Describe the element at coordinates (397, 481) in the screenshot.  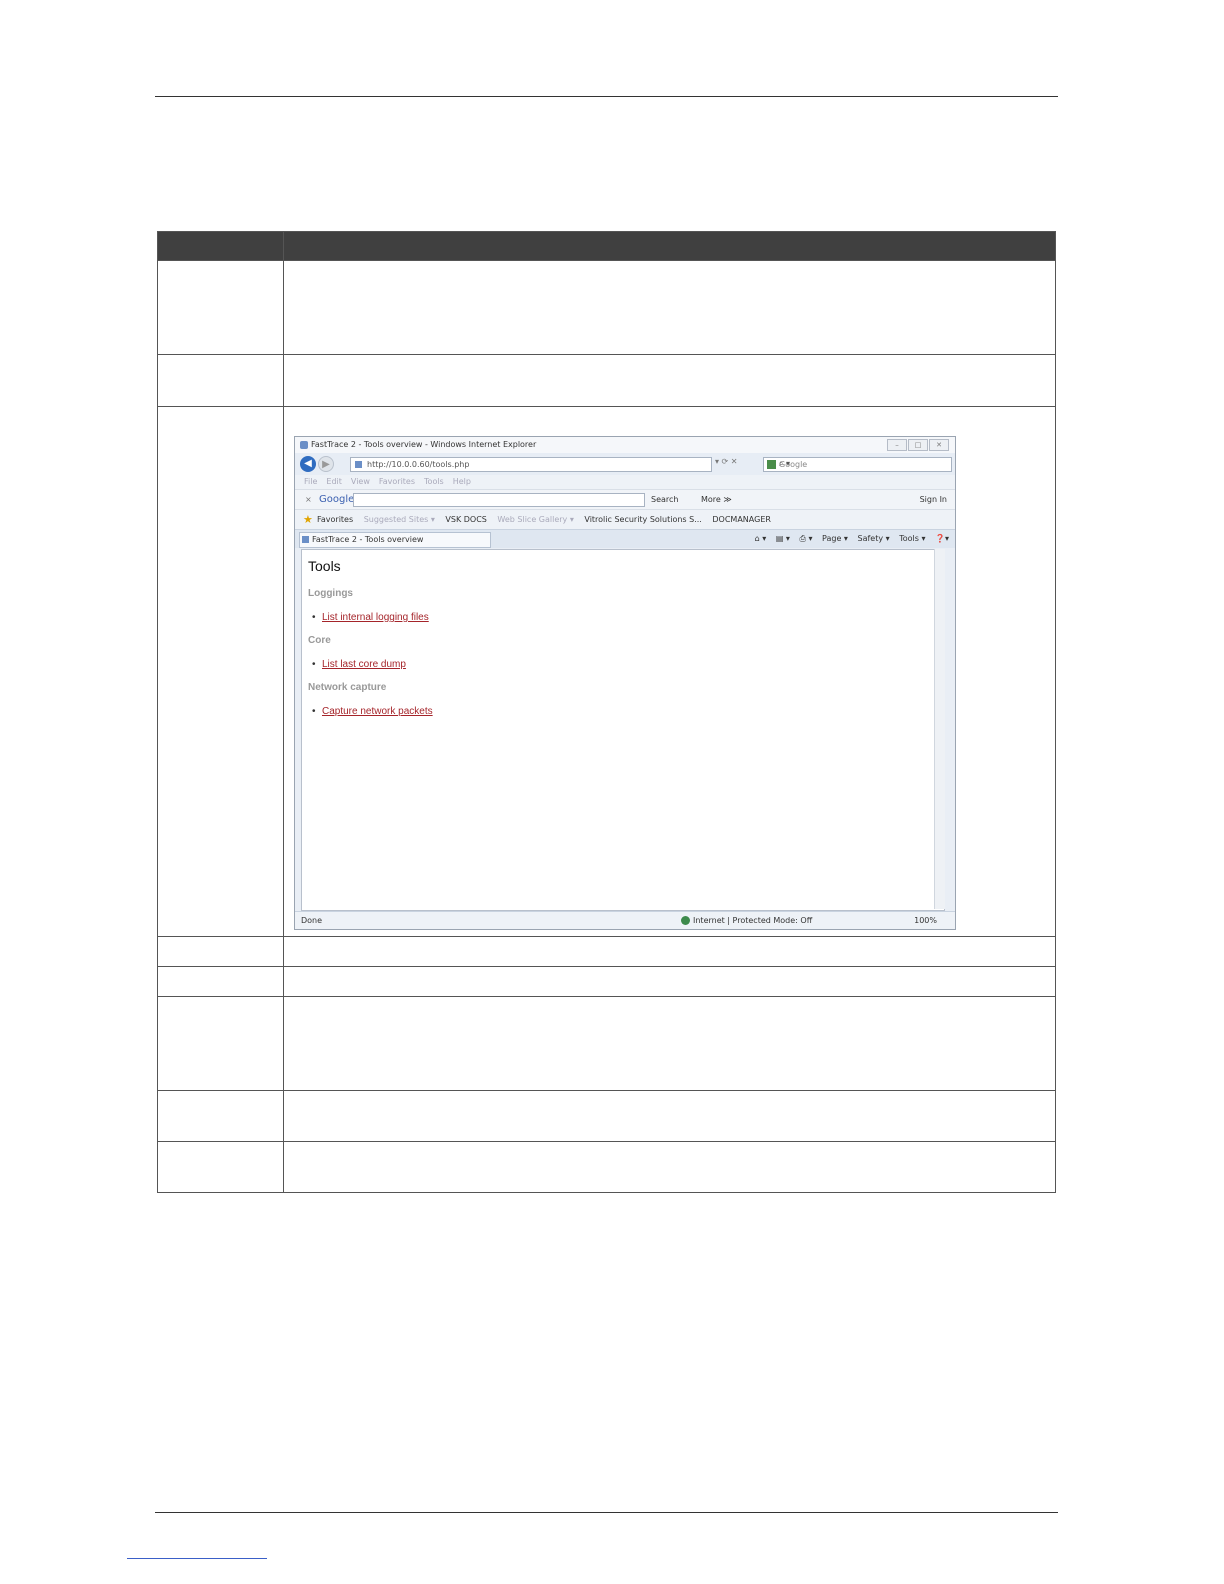
I see `menu-favorites: Favorites` at that location.